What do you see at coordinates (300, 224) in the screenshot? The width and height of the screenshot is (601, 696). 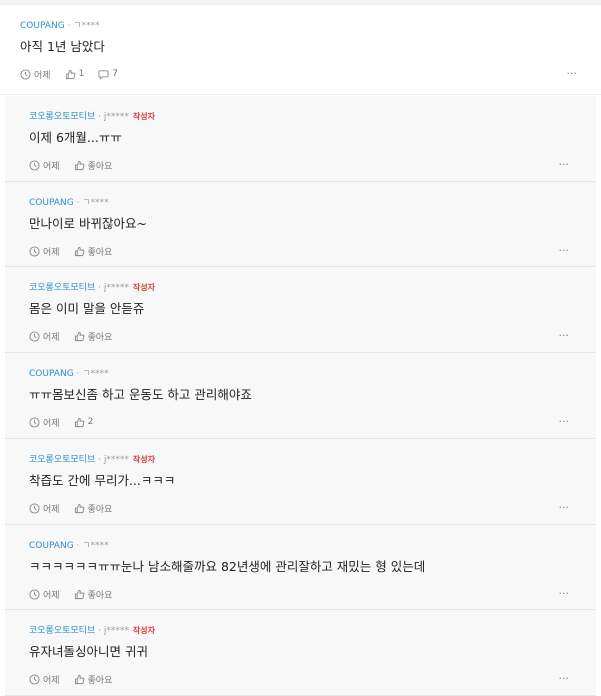 I see `reply-item: COUPANG · ㄱ**** 만나이로 바뀌잖아요~ 어제 좋아요 ···` at bounding box center [300, 224].